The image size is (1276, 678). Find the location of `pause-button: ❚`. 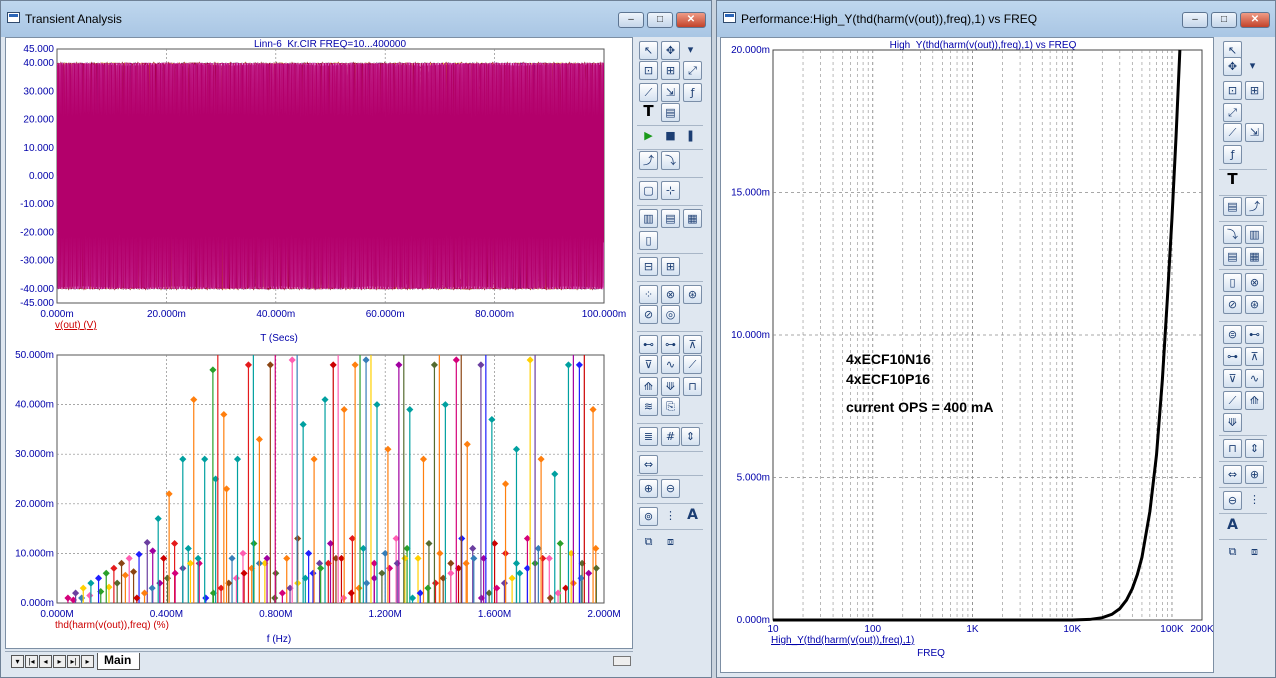

pause-button: ❚ is located at coordinates (690, 136).